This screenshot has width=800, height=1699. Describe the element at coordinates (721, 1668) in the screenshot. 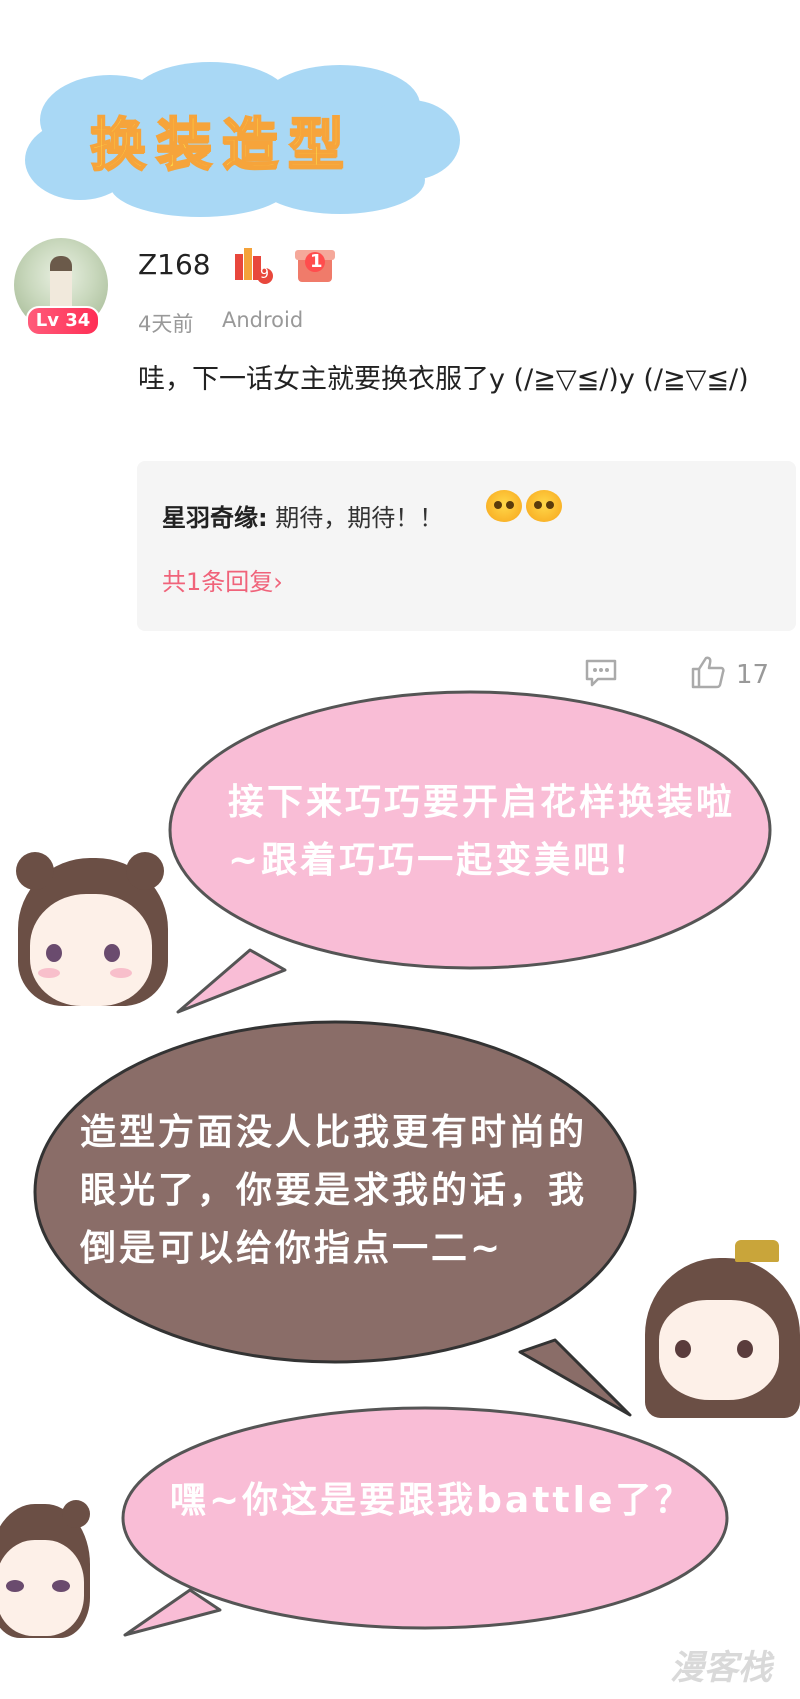

I see `watermark-logo: 漫客栈` at that location.